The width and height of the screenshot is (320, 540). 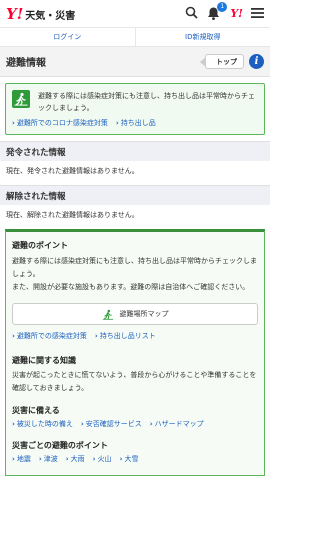 What do you see at coordinates (257, 14) in the screenshot?
I see `menu-icon` at bounding box center [257, 14].